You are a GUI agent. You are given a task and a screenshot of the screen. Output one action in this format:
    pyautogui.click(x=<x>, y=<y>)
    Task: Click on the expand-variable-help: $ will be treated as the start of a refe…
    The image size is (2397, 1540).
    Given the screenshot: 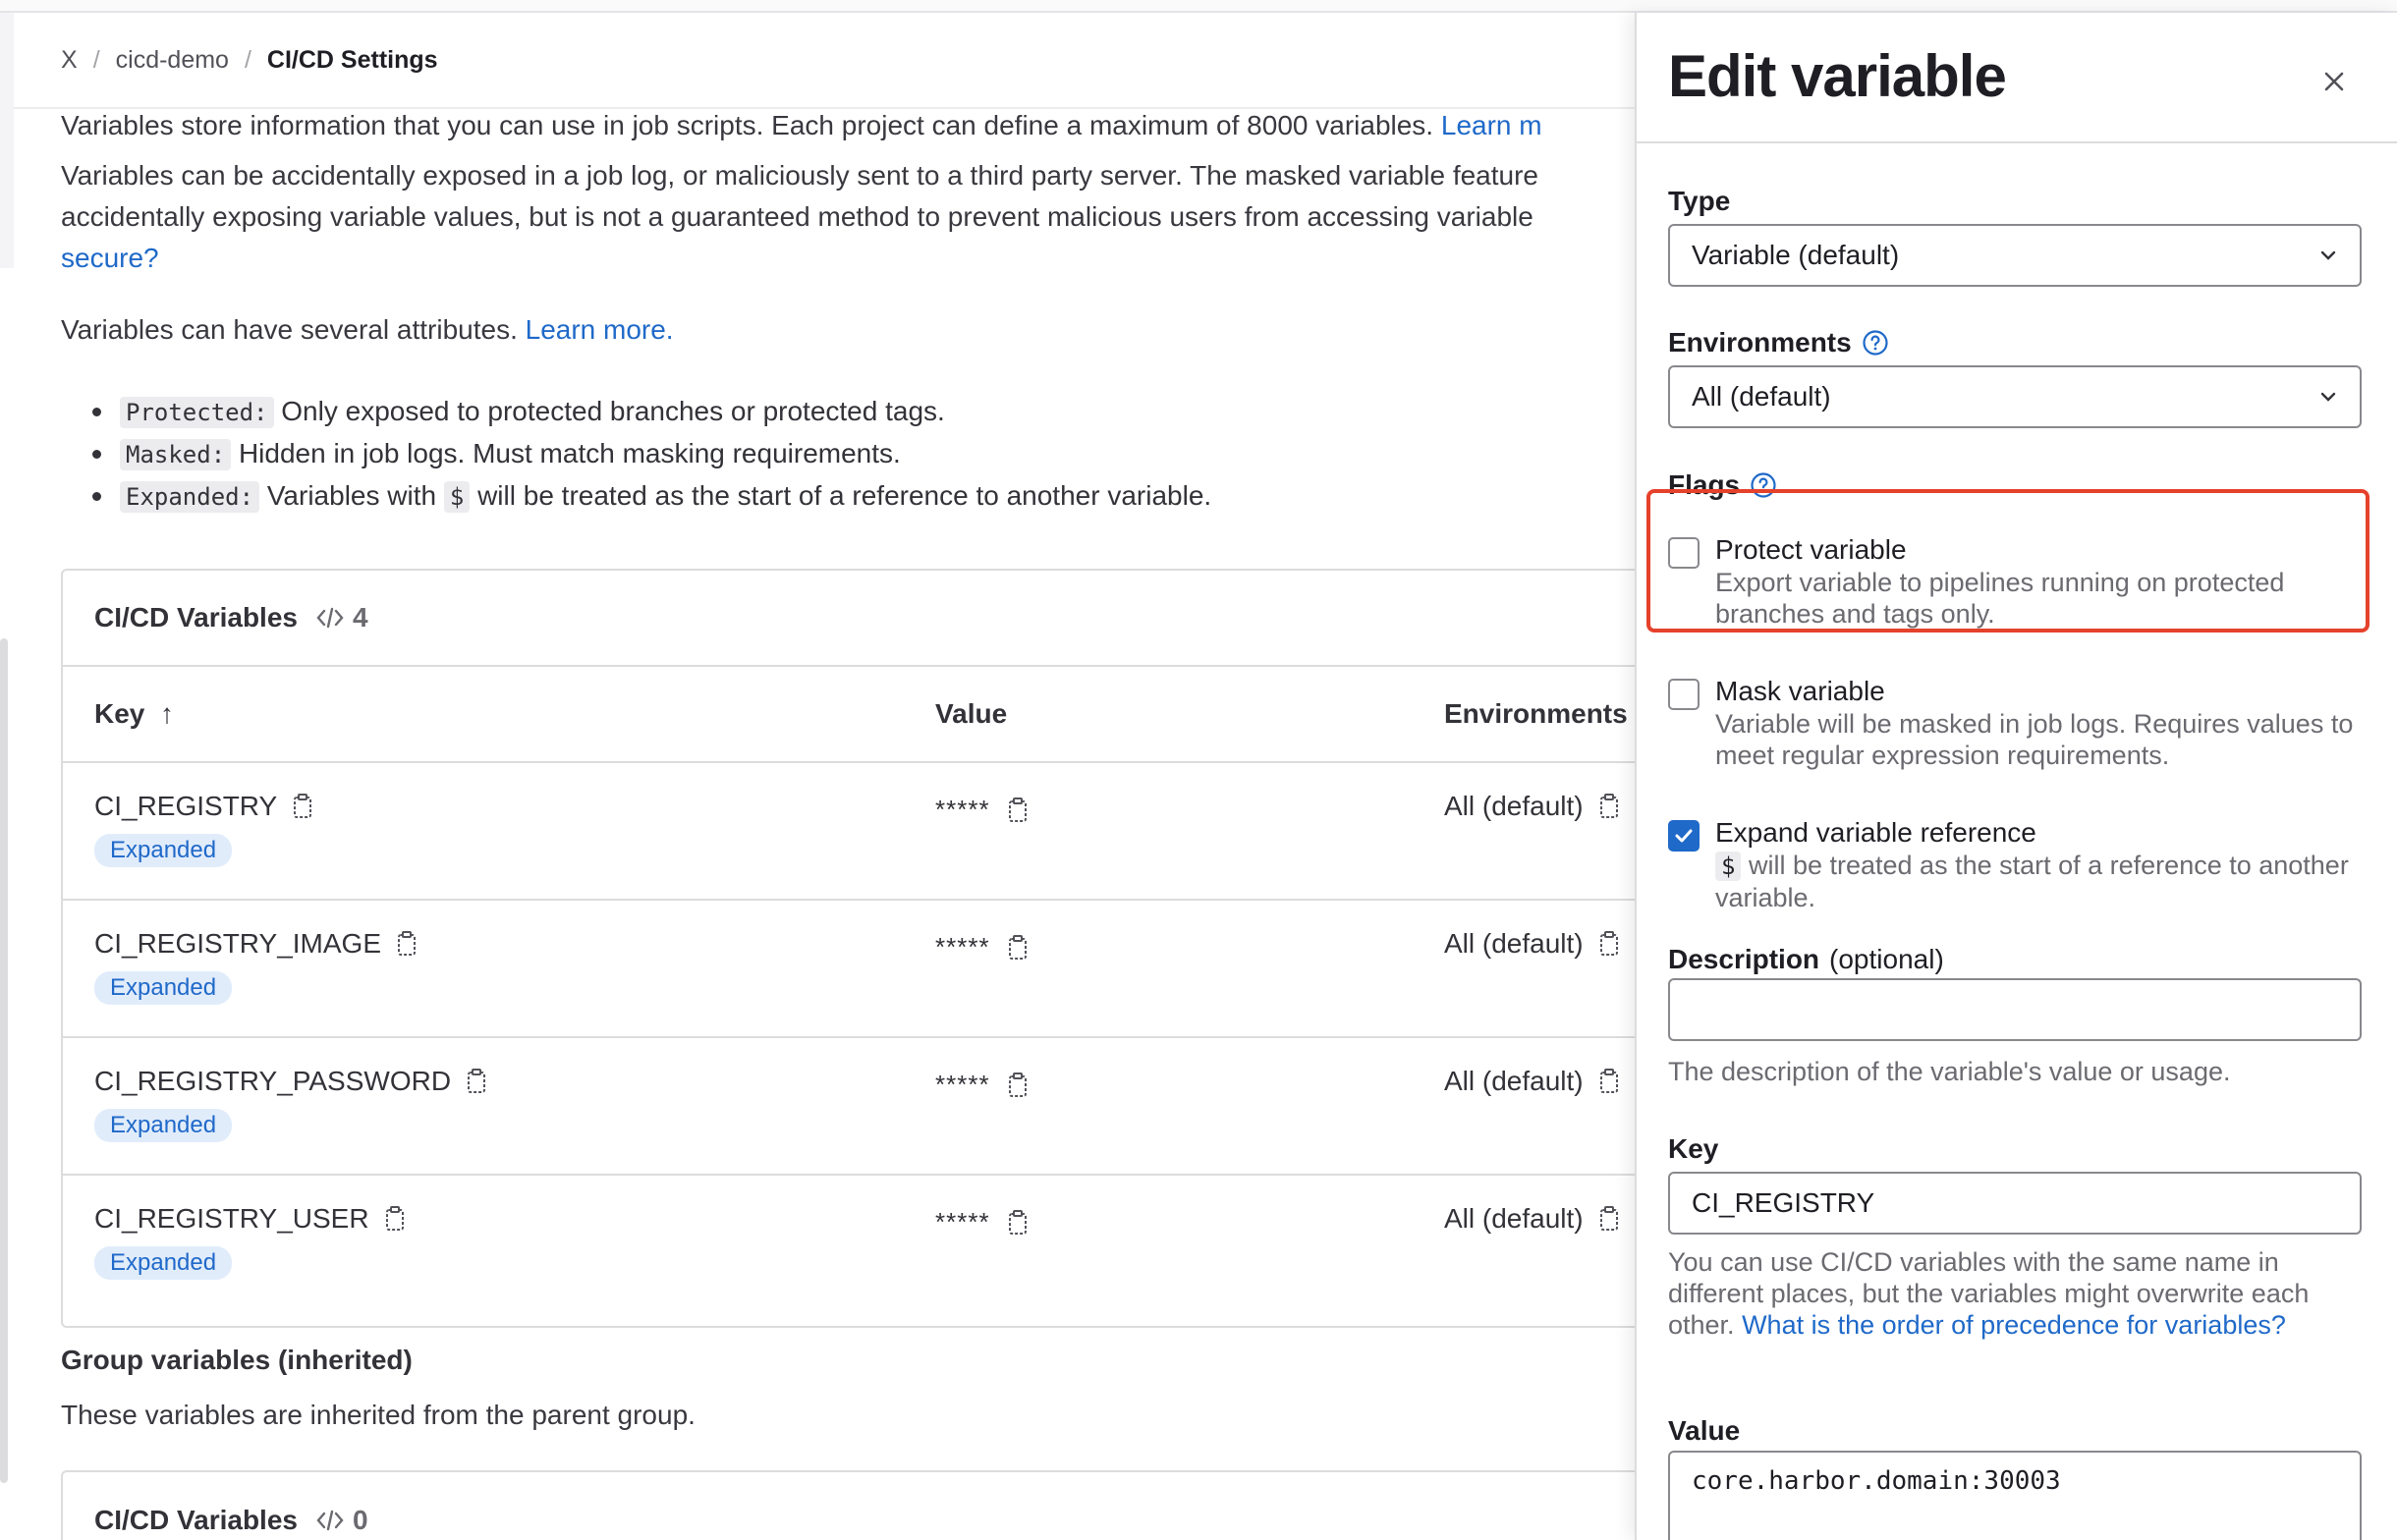 What is the action you would take?
    pyautogui.click(x=2039, y=881)
    